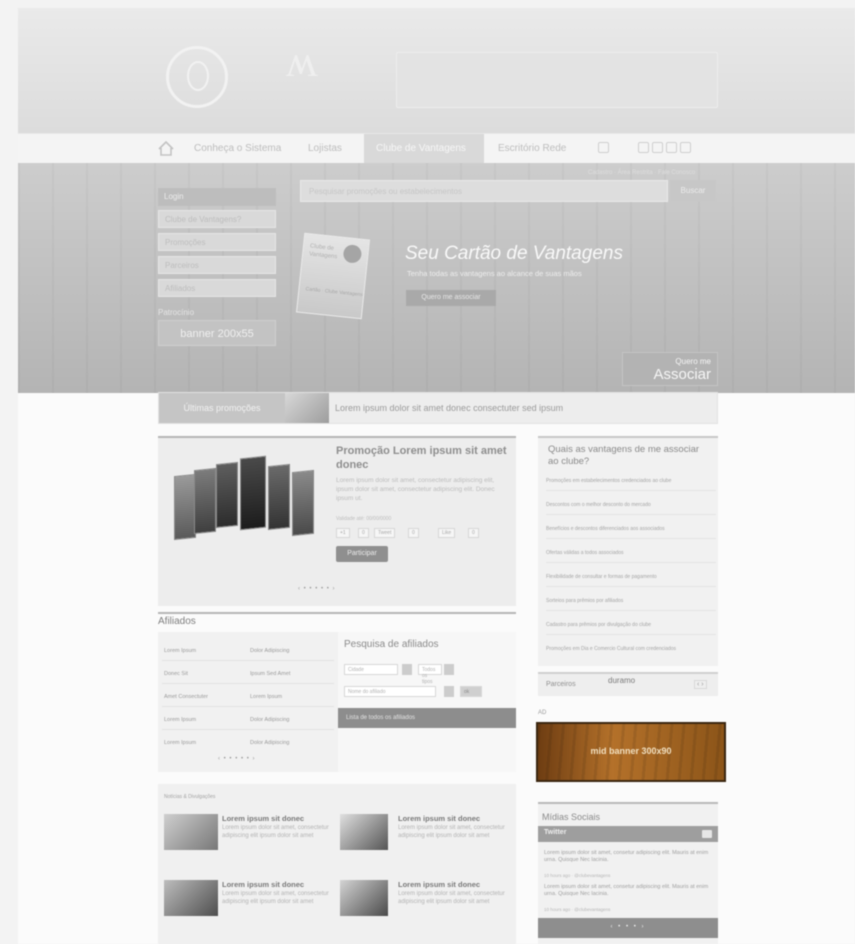  I want to click on promotion-thumbnail, so click(307, 408).